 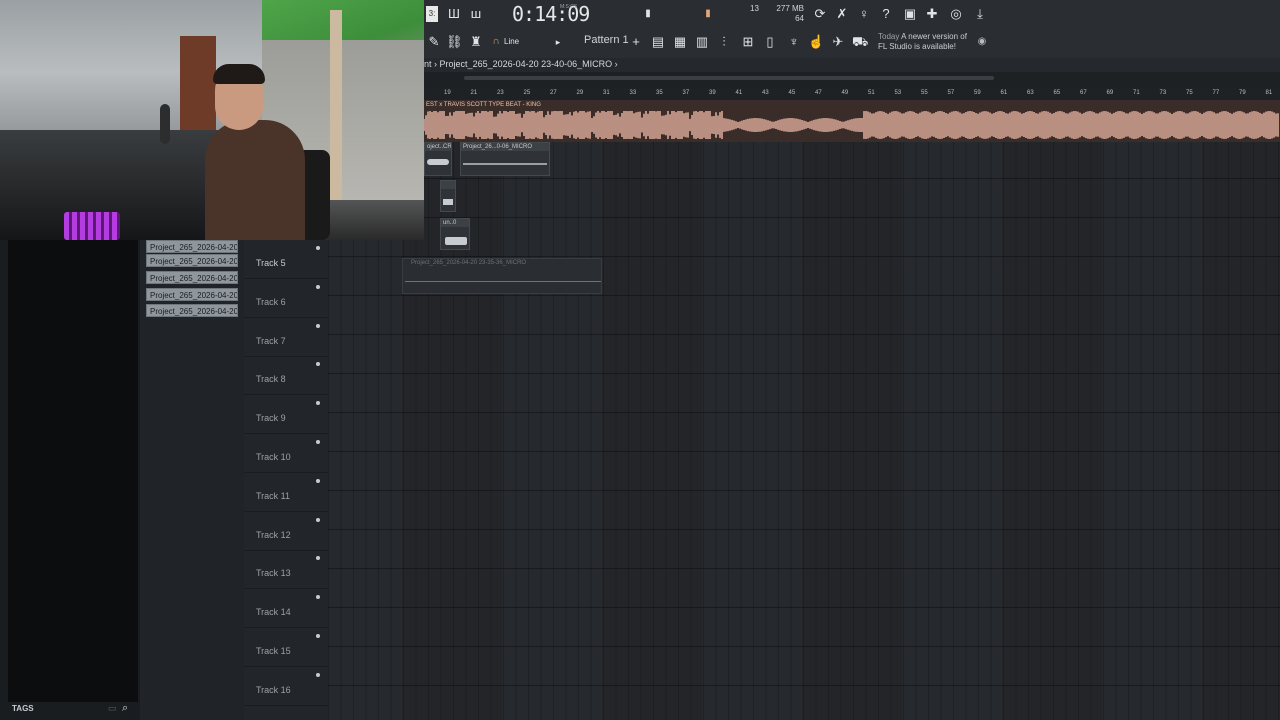 What do you see at coordinates (271, 340) in the screenshot?
I see `track-label: Track 7` at bounding box center [271, 340].